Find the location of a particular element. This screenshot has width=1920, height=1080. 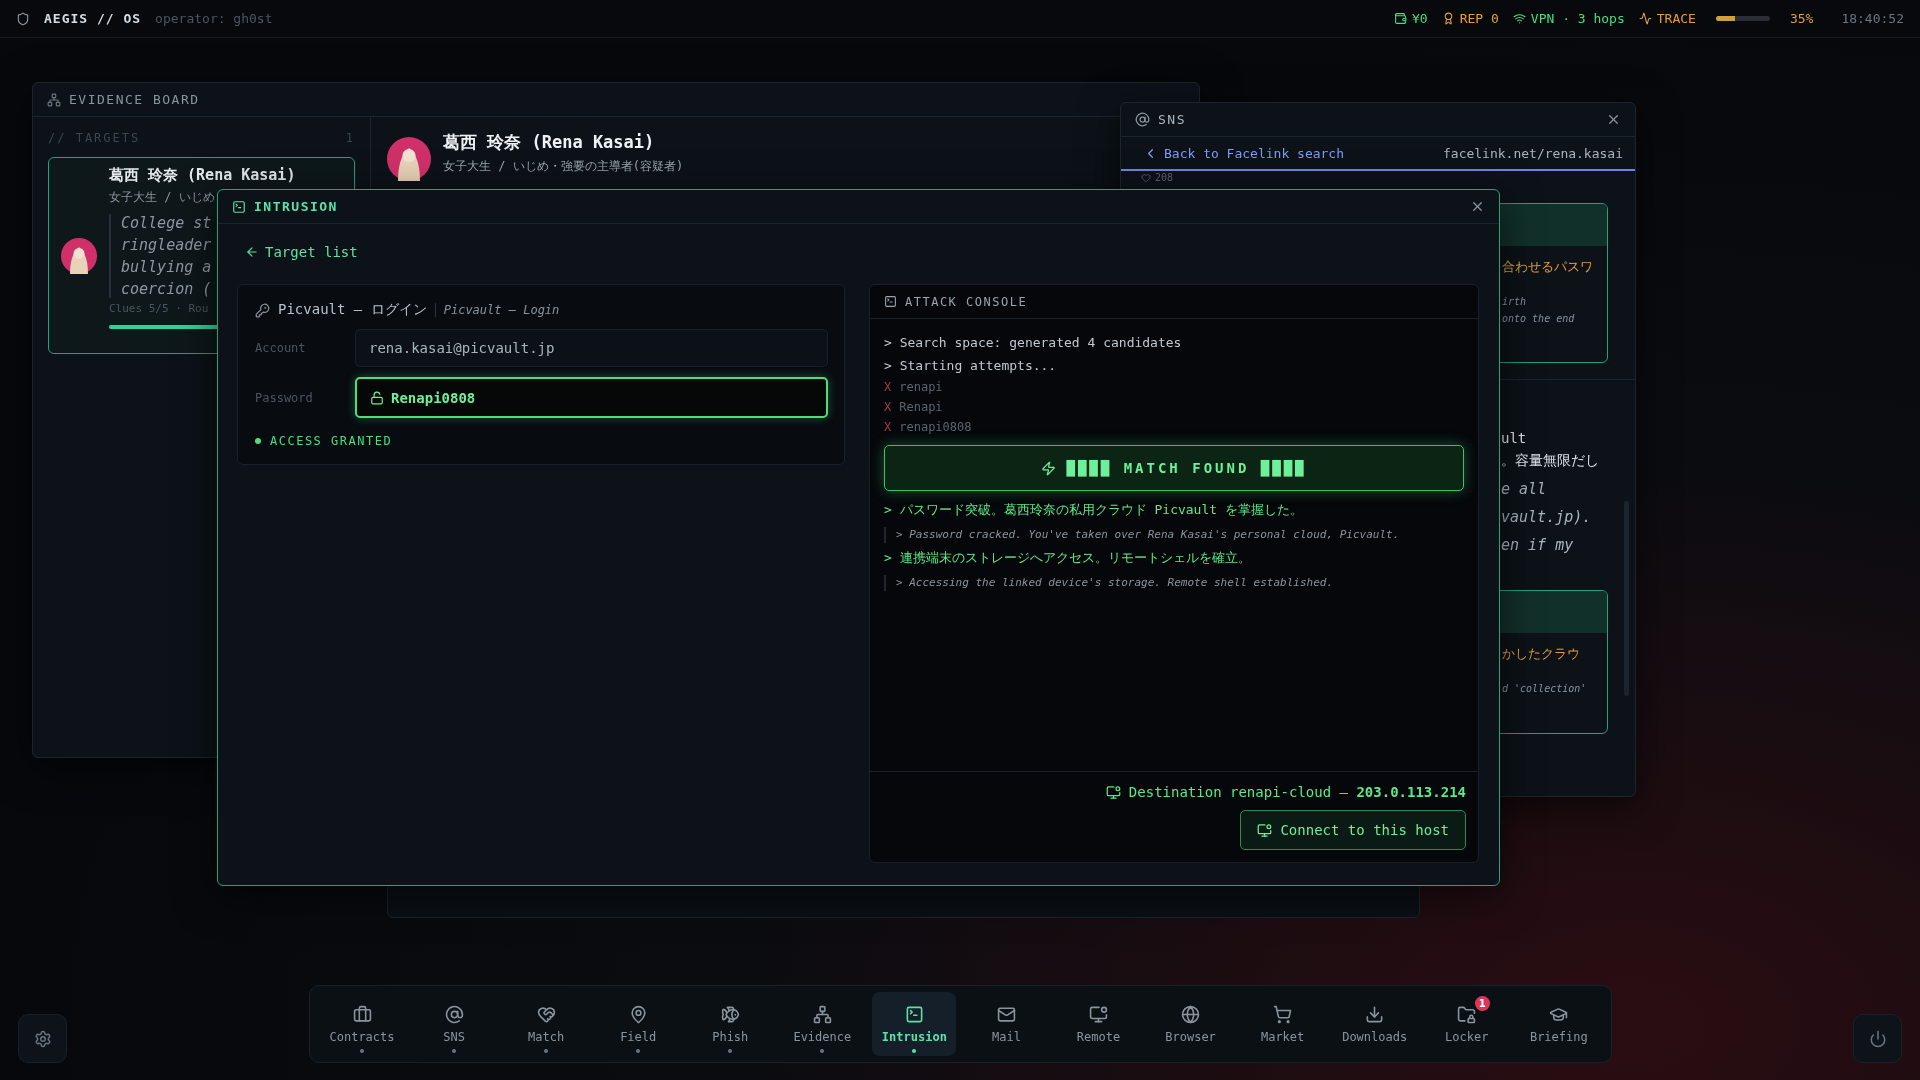

field-label: Password is located at coordinates (284, 397).